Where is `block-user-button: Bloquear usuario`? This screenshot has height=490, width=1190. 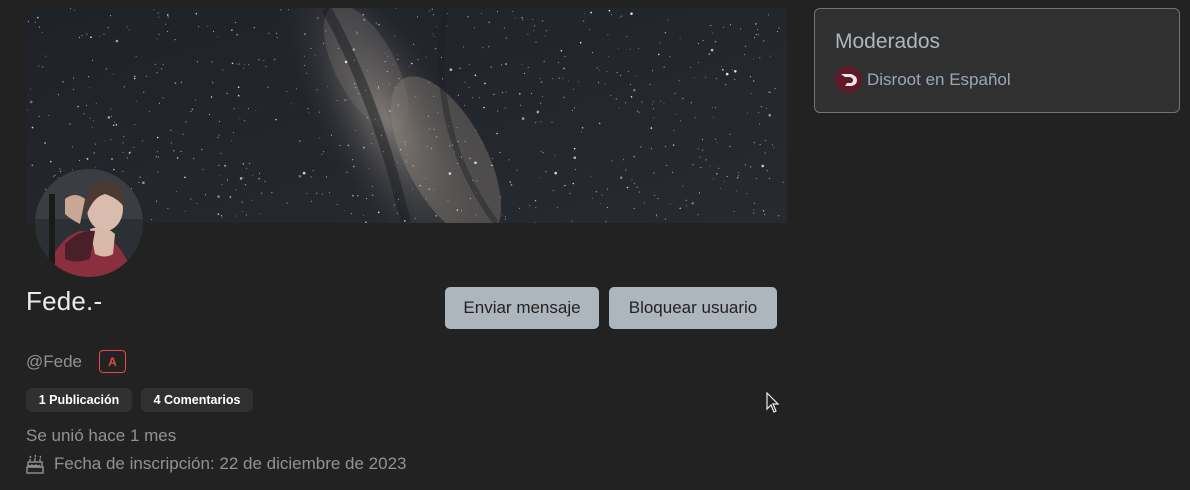
block-user-button: Bloquear usuario is located at coordinates (693, 308).